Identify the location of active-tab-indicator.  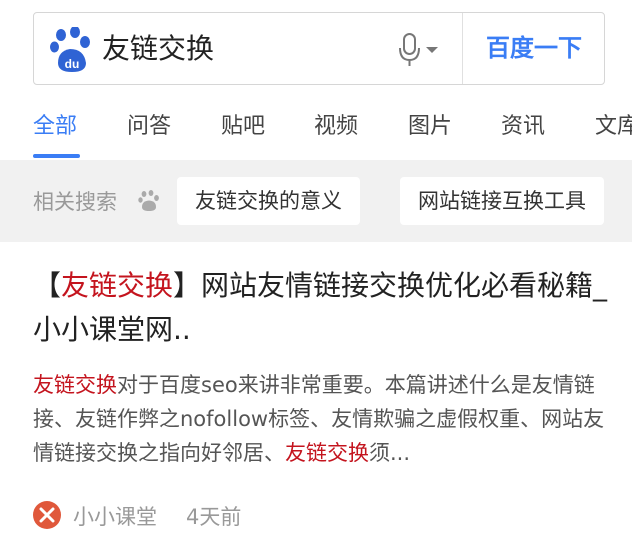
(56, 156).